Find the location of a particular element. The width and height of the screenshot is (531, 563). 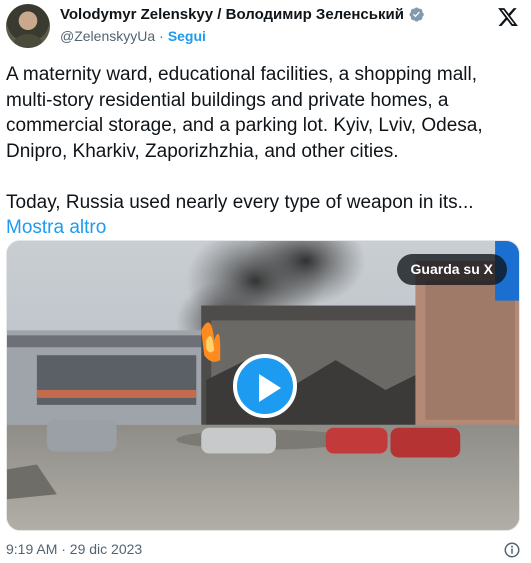

play-button is located at coordinates (265, 386).